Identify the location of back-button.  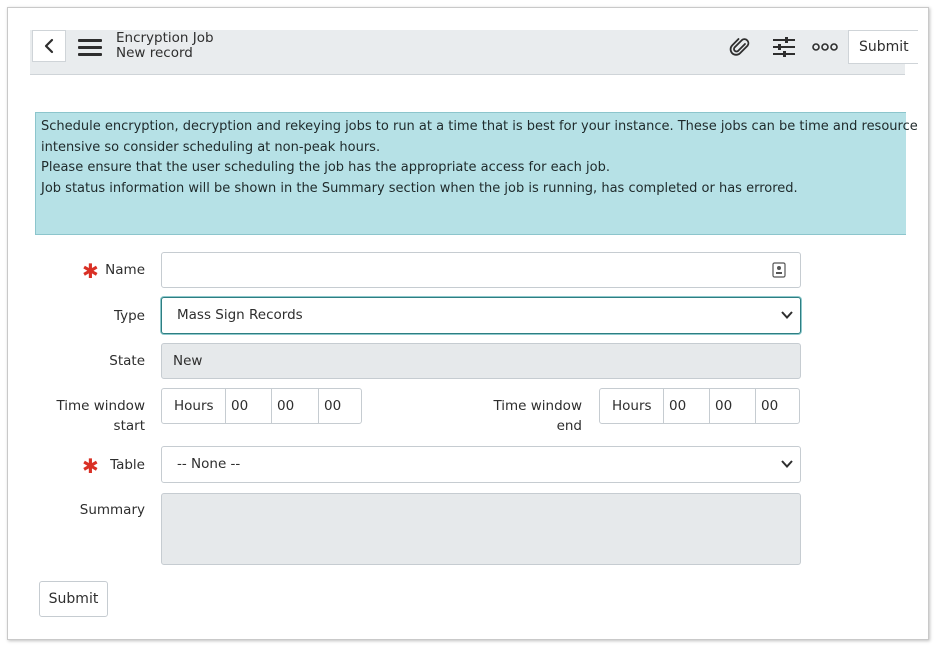
(49, 46).